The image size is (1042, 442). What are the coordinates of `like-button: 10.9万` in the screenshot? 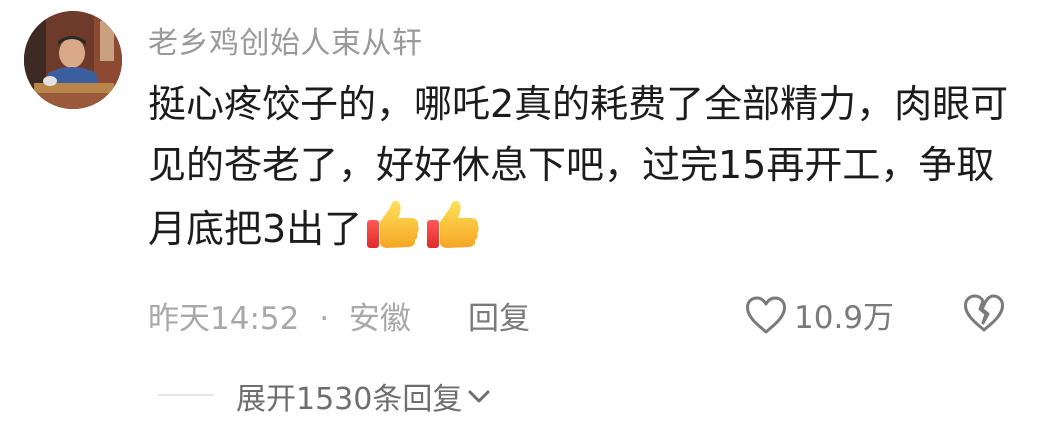 It's located at (819, 314).